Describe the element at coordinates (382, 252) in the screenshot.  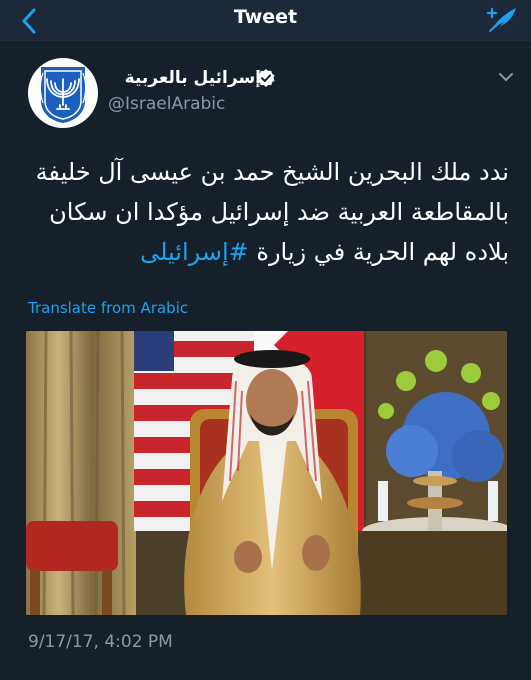
I see `tweet-text-line: بلاده لهم الحرية في زيارة` at that location.